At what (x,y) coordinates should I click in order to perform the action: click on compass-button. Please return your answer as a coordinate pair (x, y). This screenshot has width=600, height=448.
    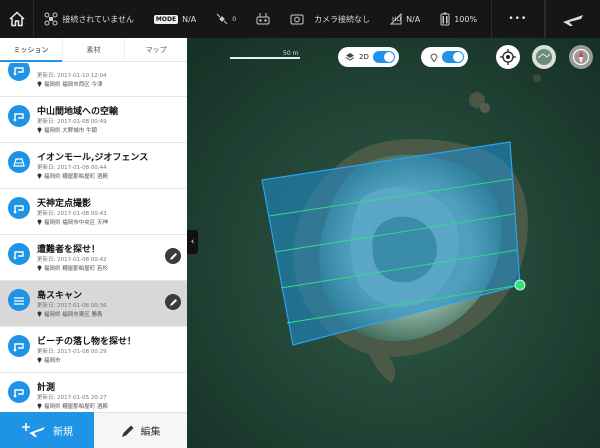
    Looking at the image, I should click on (581, 57).